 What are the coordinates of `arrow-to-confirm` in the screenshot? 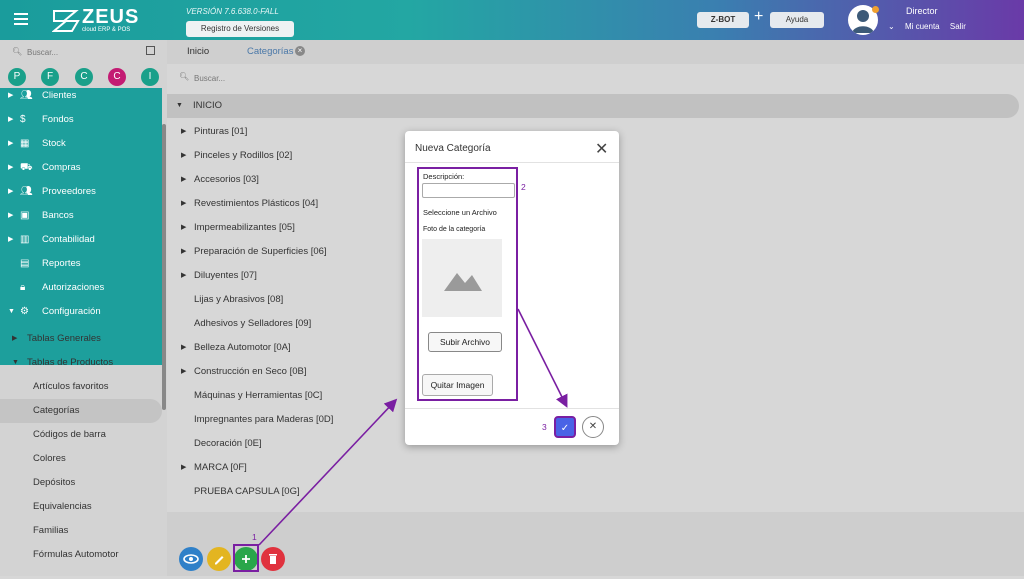 It's located at (542, 358).